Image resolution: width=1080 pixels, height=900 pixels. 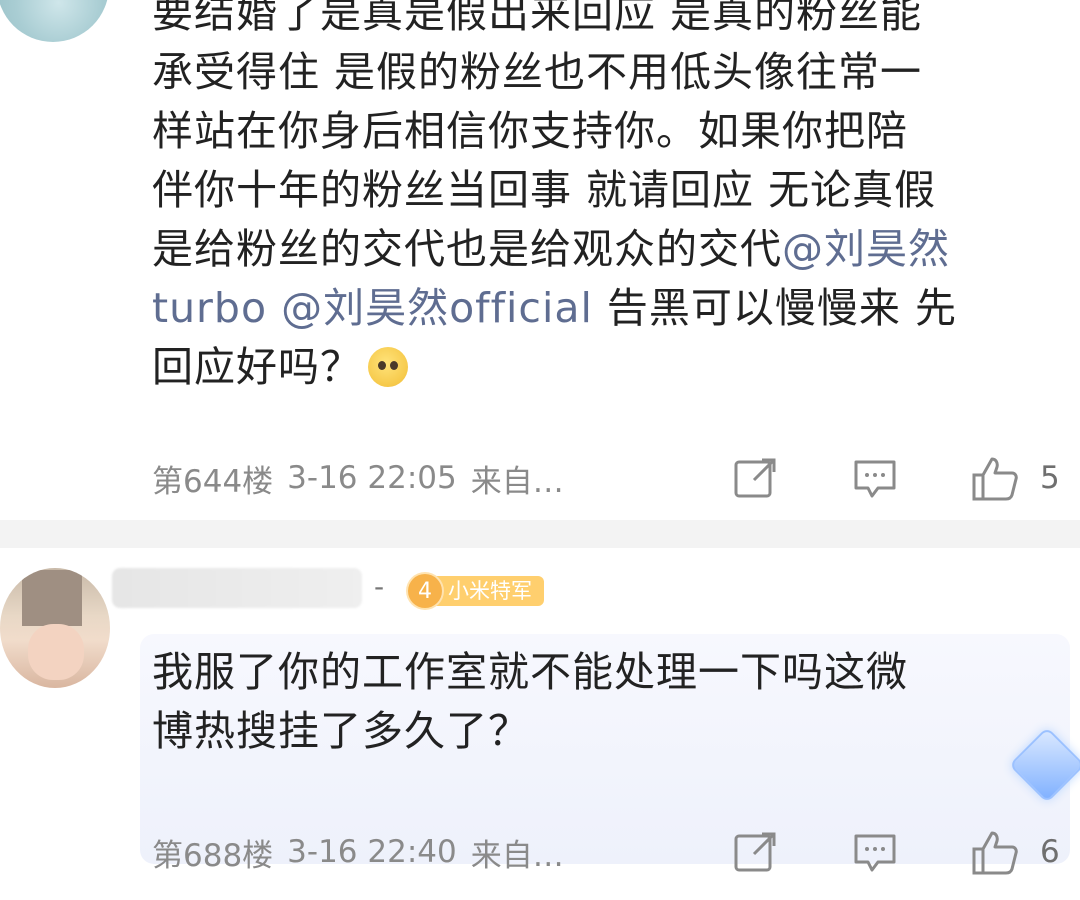 What do you see at coordinates (530, 131) in the screenshot?
I see `comment-line: 样站在你身后相信你支持你。如果你把陪` at bounding box center [530, 131].